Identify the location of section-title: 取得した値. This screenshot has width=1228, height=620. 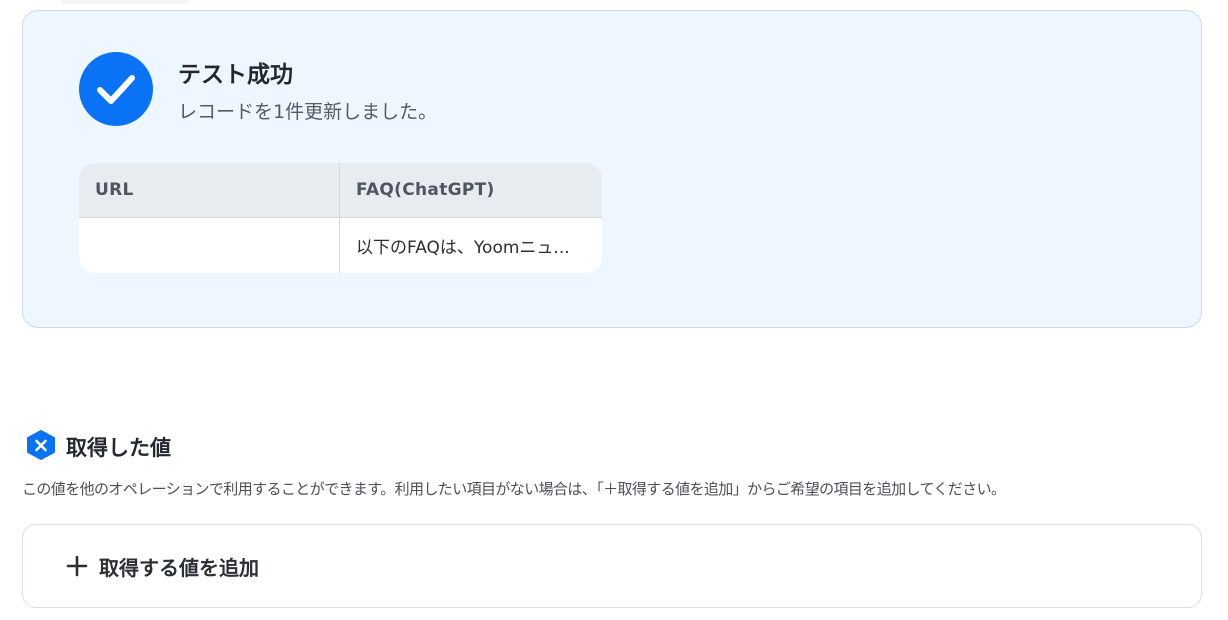
(118, 448).